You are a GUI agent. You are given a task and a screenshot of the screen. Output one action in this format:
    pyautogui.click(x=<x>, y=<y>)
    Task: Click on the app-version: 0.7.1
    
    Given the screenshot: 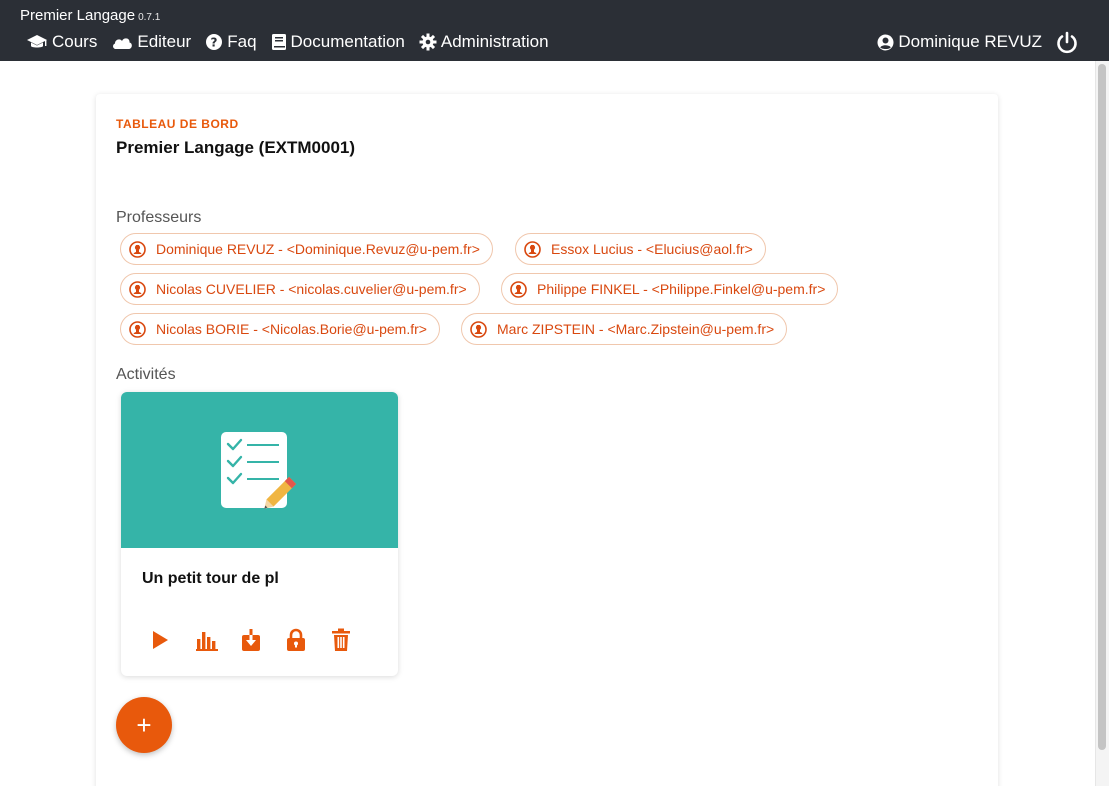 What is the action you would take?
    pyautogui.click(x=149, y=17)
    